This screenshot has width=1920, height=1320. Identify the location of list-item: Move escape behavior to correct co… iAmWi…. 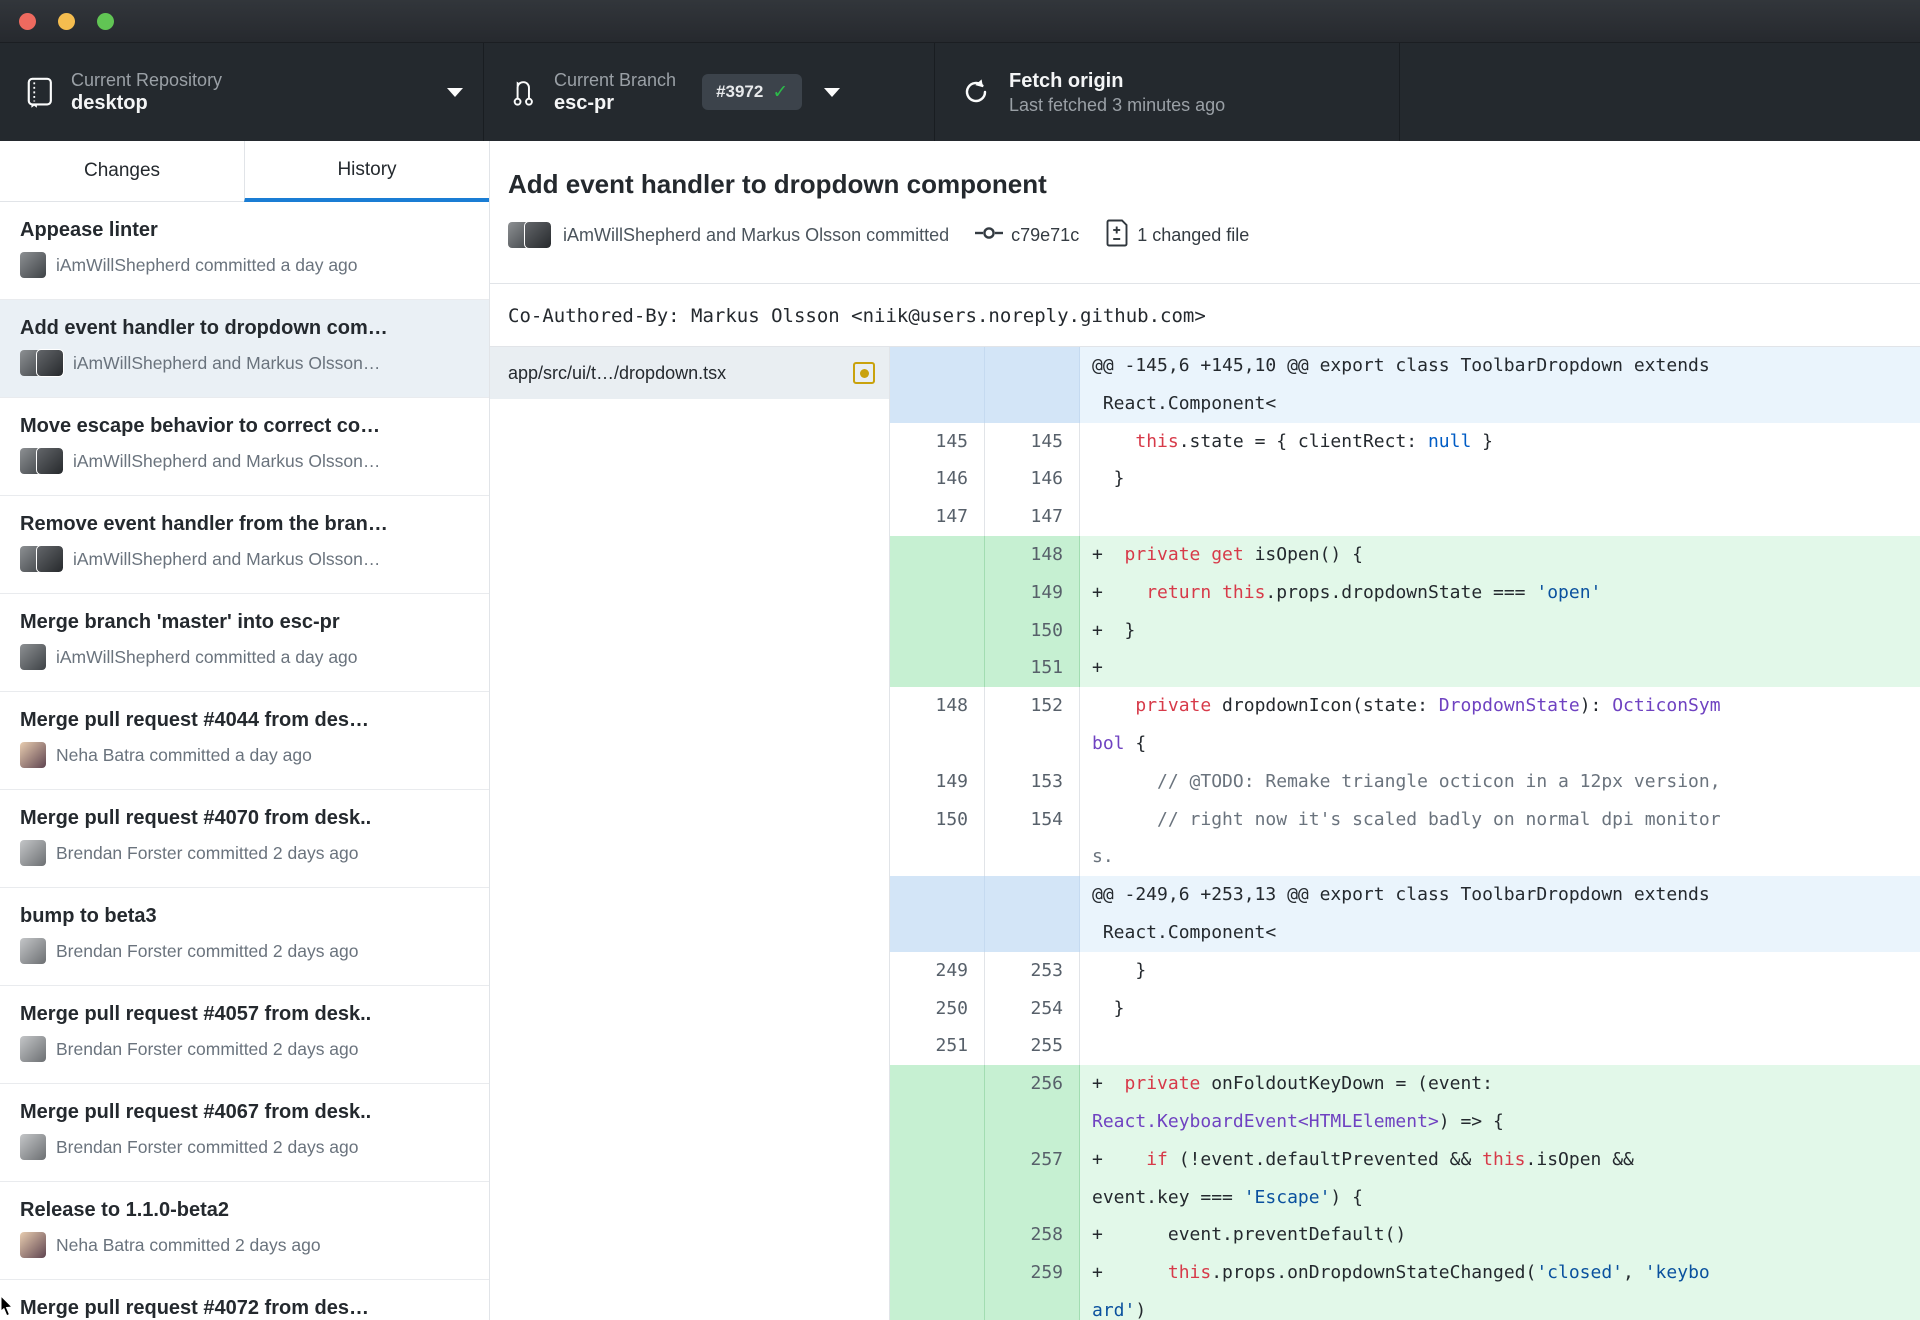
(244, 447).